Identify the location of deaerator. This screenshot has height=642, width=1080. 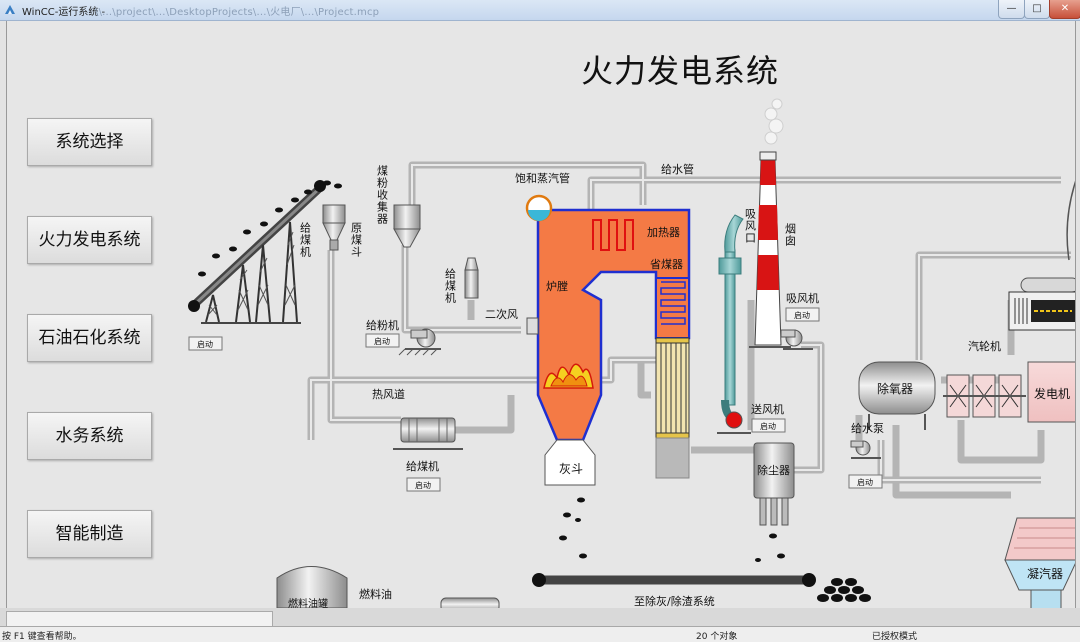
(897, 395).